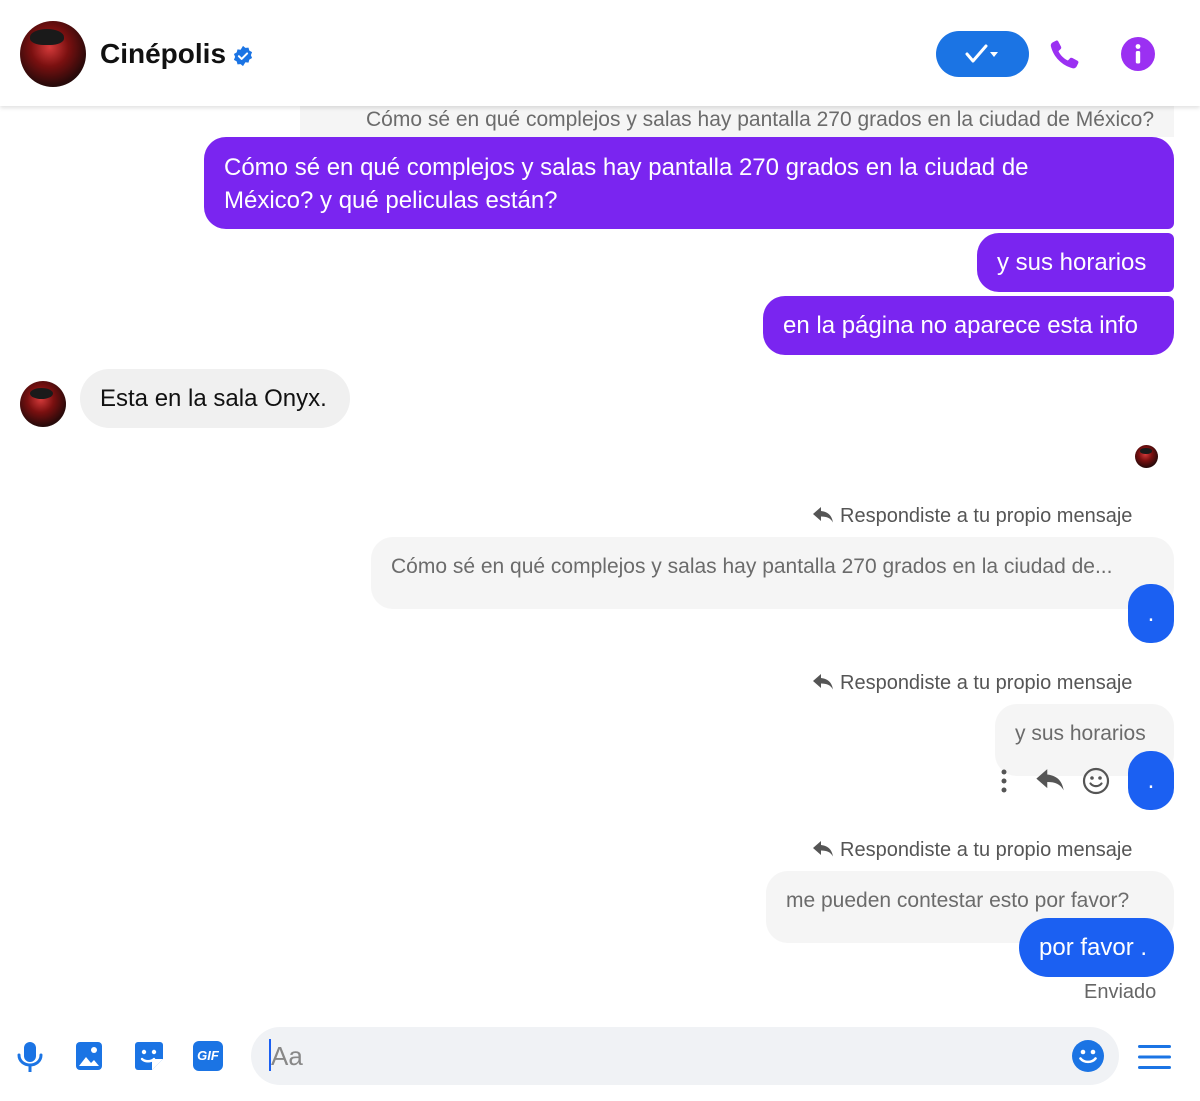  I want to click on message-text-line: México? y qué peliculas están?, so click(391, 200).